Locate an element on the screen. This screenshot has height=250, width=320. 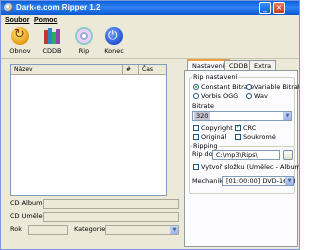
label-wav: Wav is located at coordinates (261, 96).